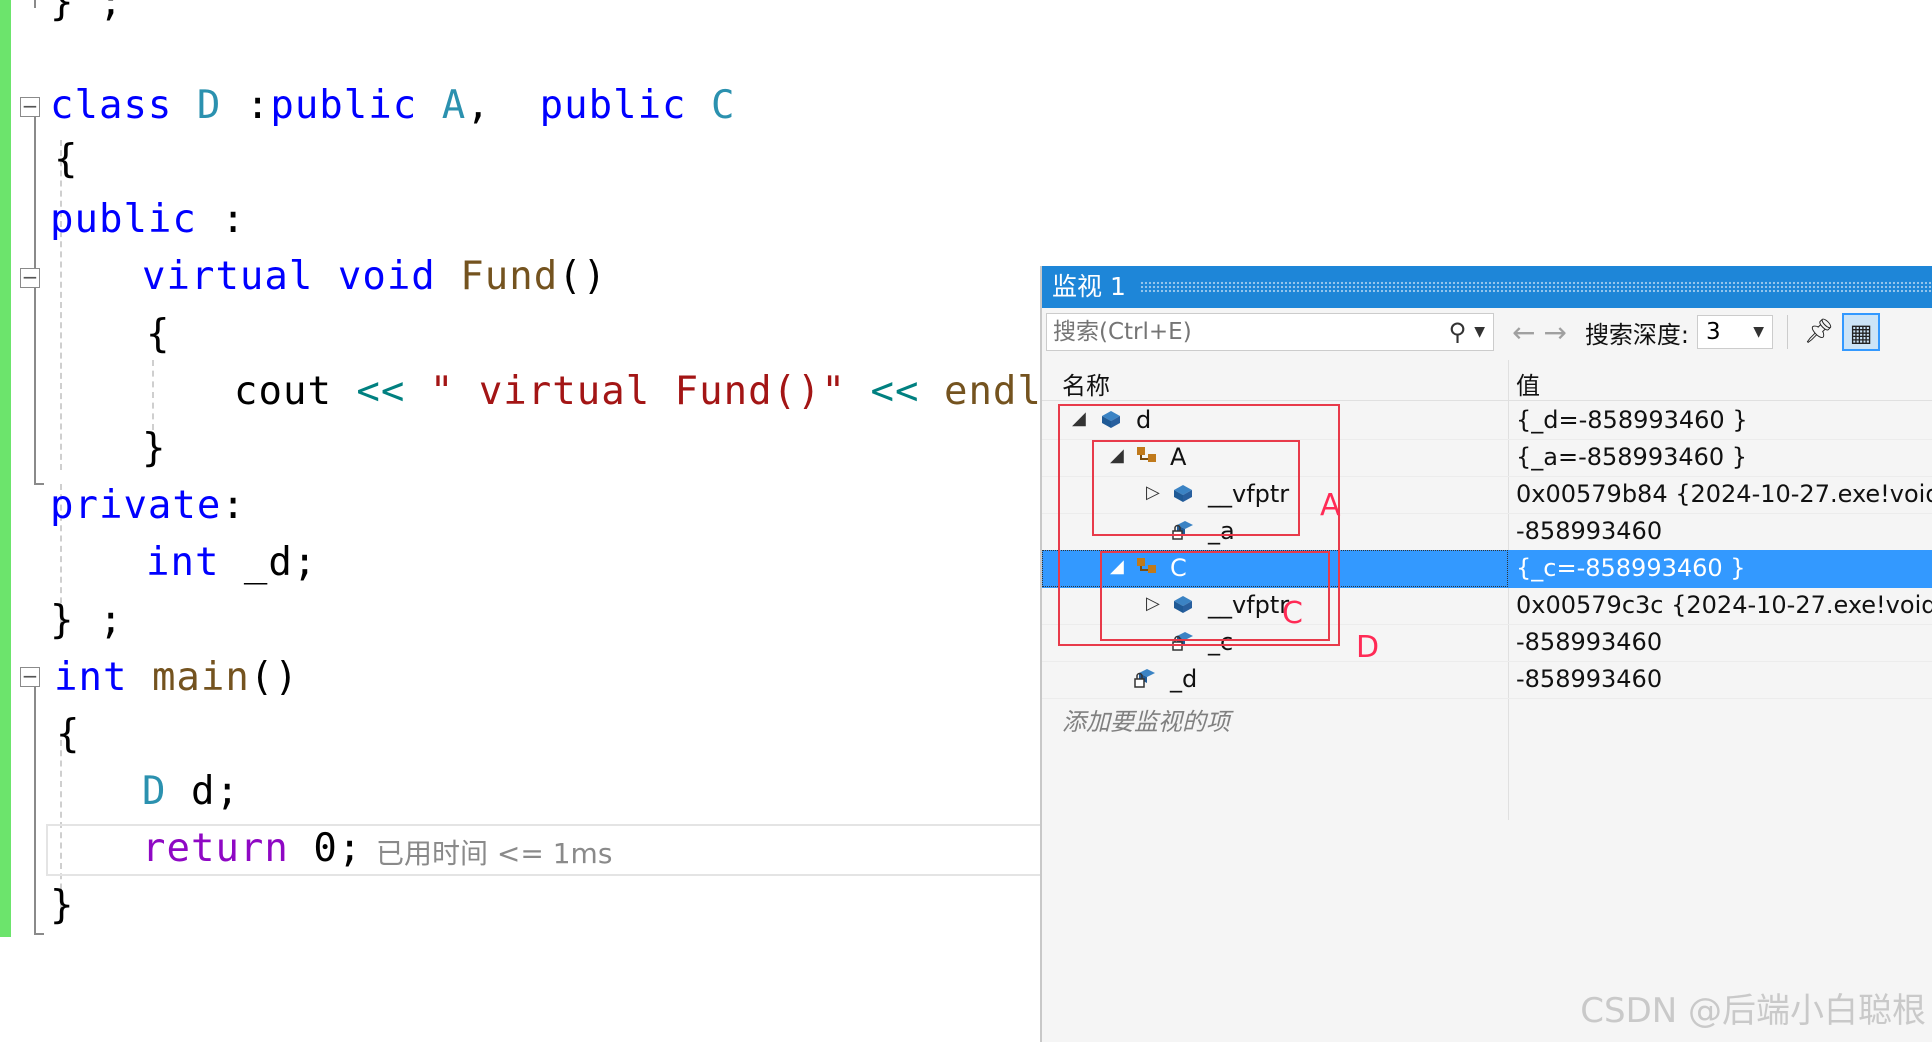 The width and height of the screenshot is (1932, 1042). What do you see at coordinates (252, 849) in the screenshot?
I see `code-line: return 0;` at bounding box center [252, 849].